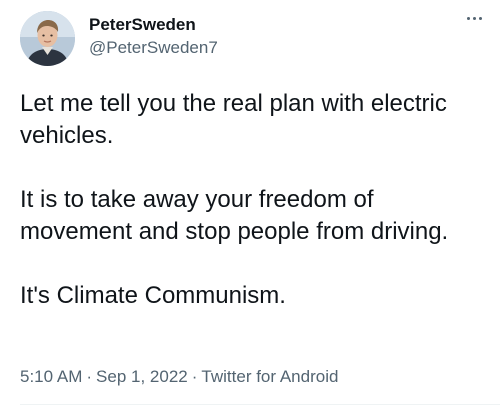 This screenshot has height=408, width=500. Describe the element at coordinates (142, 376) in the screenshot. I see `tweet-date: Sep 1, 2022` at that location.